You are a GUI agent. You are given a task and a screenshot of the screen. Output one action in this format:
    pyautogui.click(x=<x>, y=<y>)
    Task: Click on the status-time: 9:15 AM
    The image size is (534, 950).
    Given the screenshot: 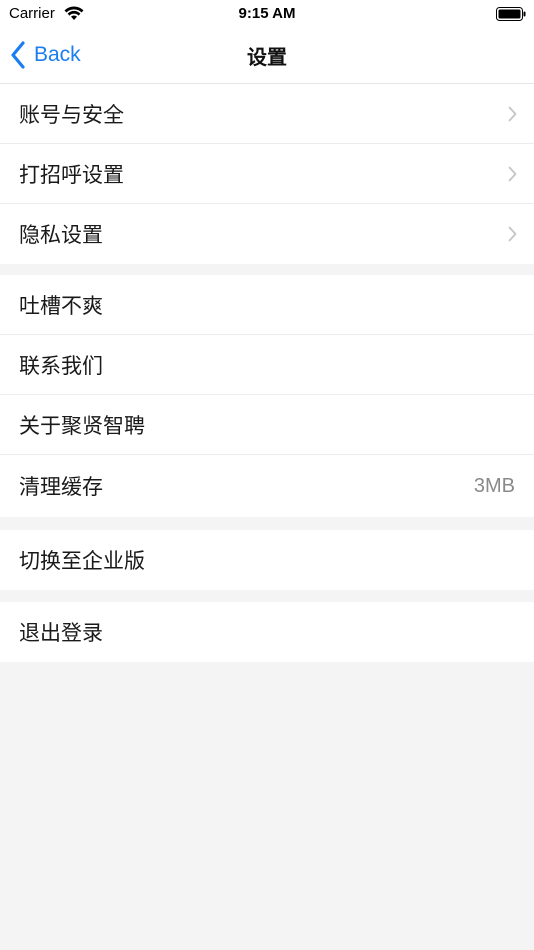 What is the action you would take?
    pyautogui.click(x=267, y=13)
    